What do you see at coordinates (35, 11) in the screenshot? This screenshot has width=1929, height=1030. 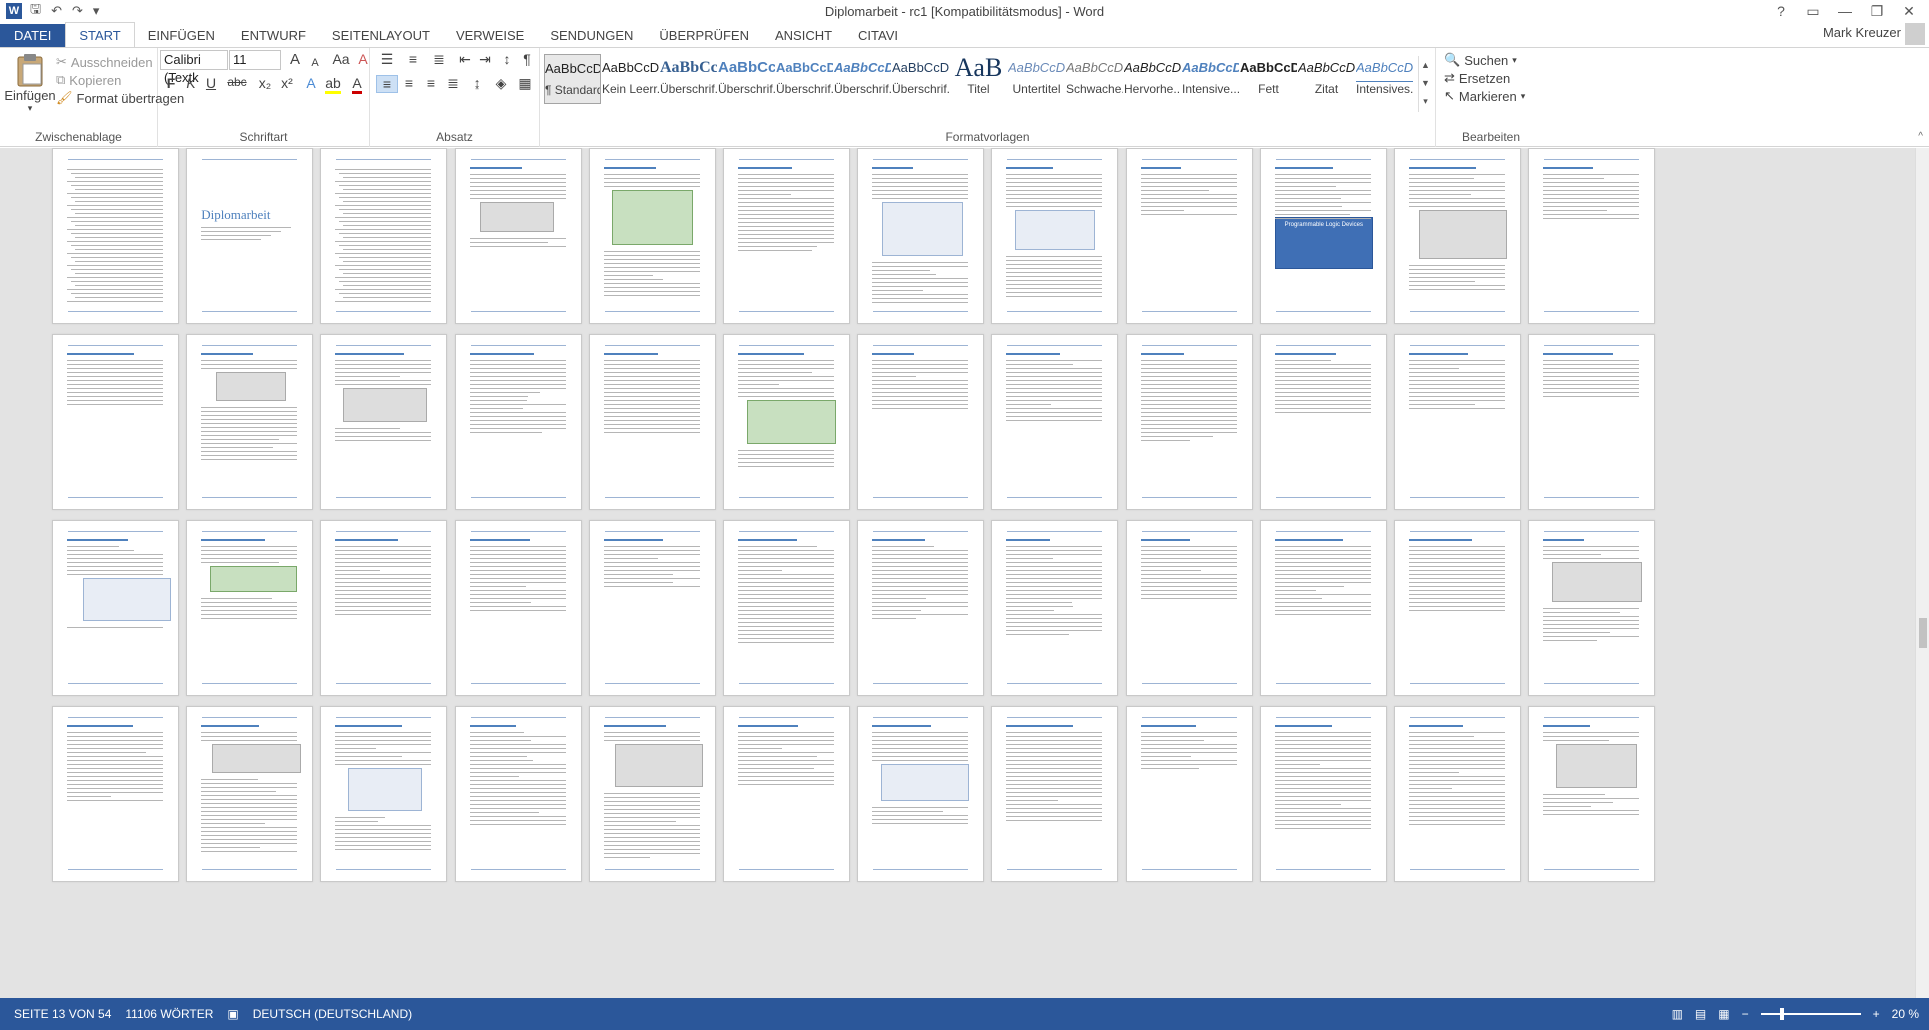 I see `save-icon: 🖫` at bounding box center [35, 11].